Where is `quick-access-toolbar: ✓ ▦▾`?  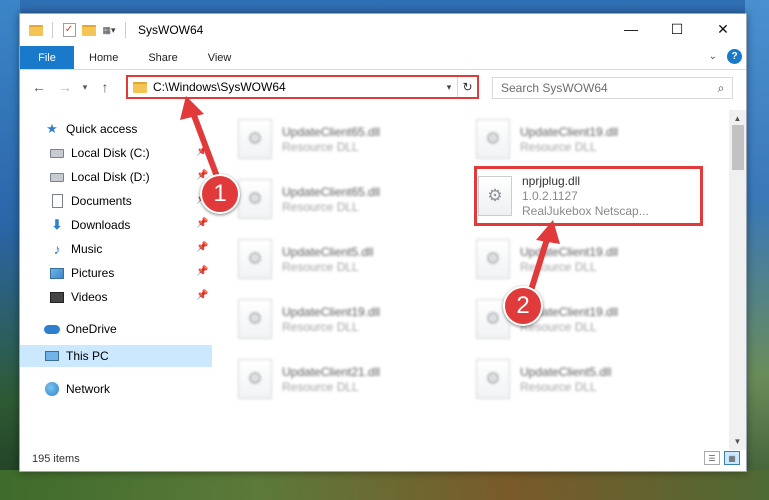 quick-access-toolbar: ✓ ▦▾ is located at coordinates (75, 30).